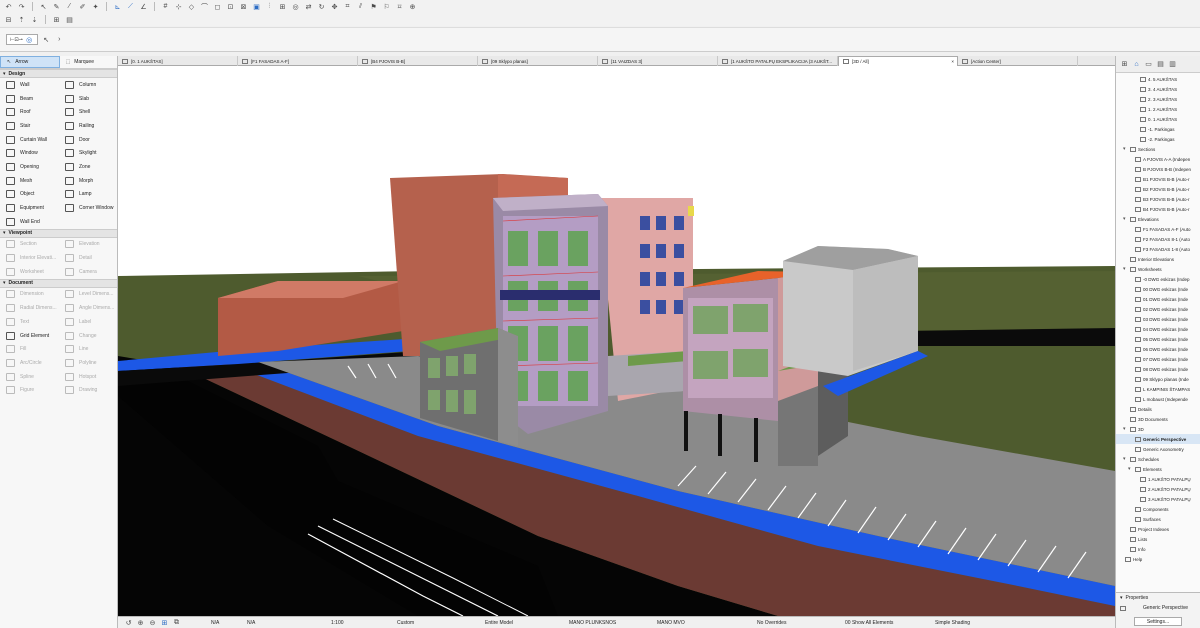 The image size is (1200, 628). I want to click on tree-item: 2 AUKŠTO PATALPŲ, so click(1158, 489).